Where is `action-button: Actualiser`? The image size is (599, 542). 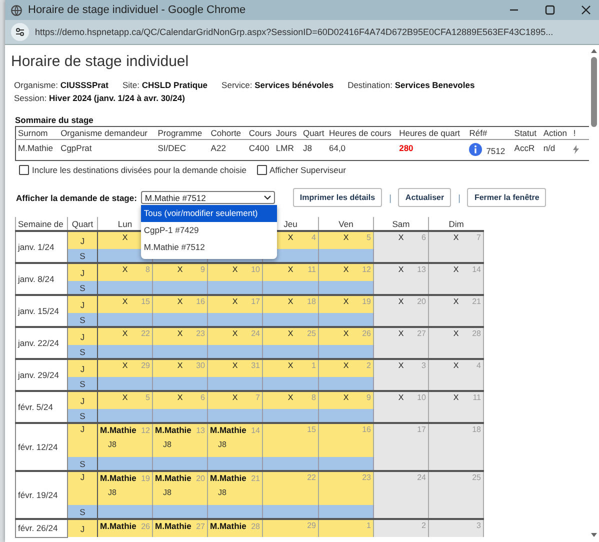 action-button: Actualiser is located at coordinates (425, 198).